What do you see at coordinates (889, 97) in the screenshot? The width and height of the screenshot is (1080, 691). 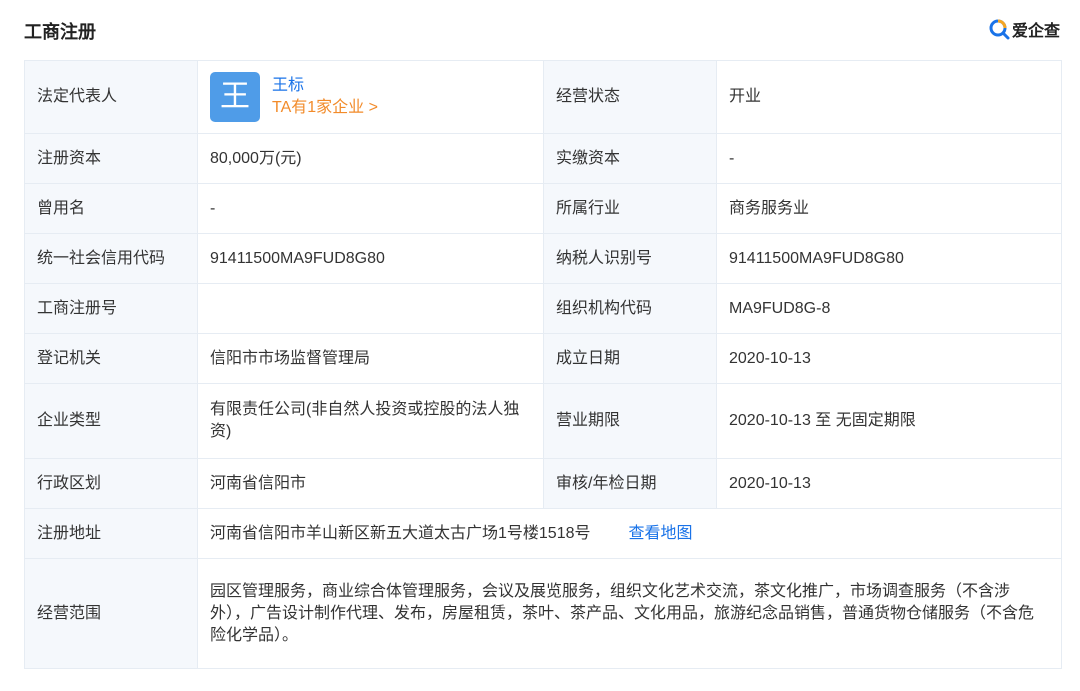 I see `status-value: 开业` at bounding box center [889, 97].